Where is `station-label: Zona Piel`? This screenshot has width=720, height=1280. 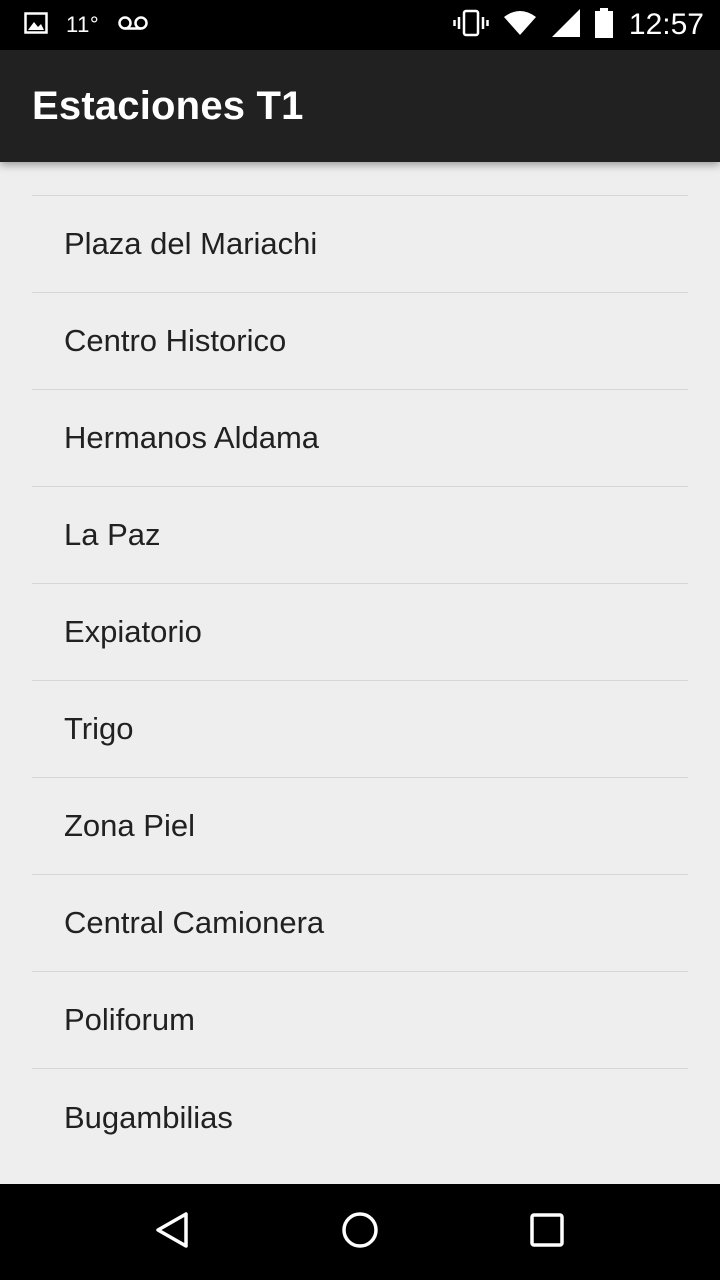
station-label: Zona Piel is located at coordinates (129, 825).